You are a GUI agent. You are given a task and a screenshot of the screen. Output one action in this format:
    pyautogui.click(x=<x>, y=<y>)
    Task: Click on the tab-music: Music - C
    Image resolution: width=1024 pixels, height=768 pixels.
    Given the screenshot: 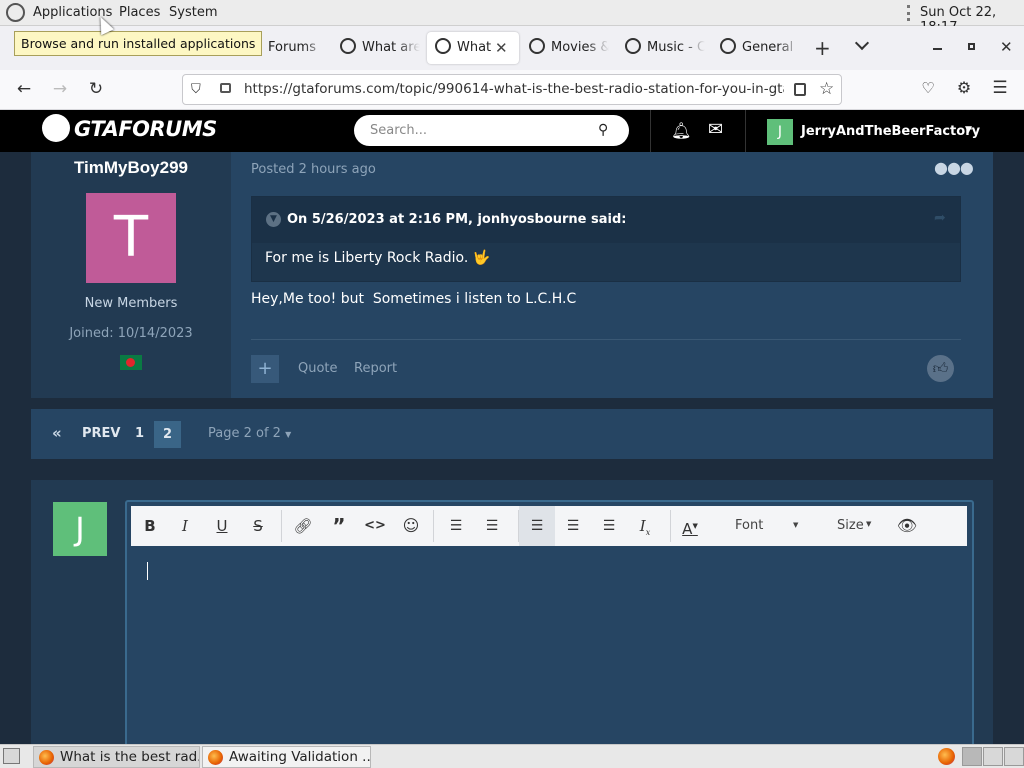 What is the action you would take?
    pyautogui.click(x=665, y=48)
    